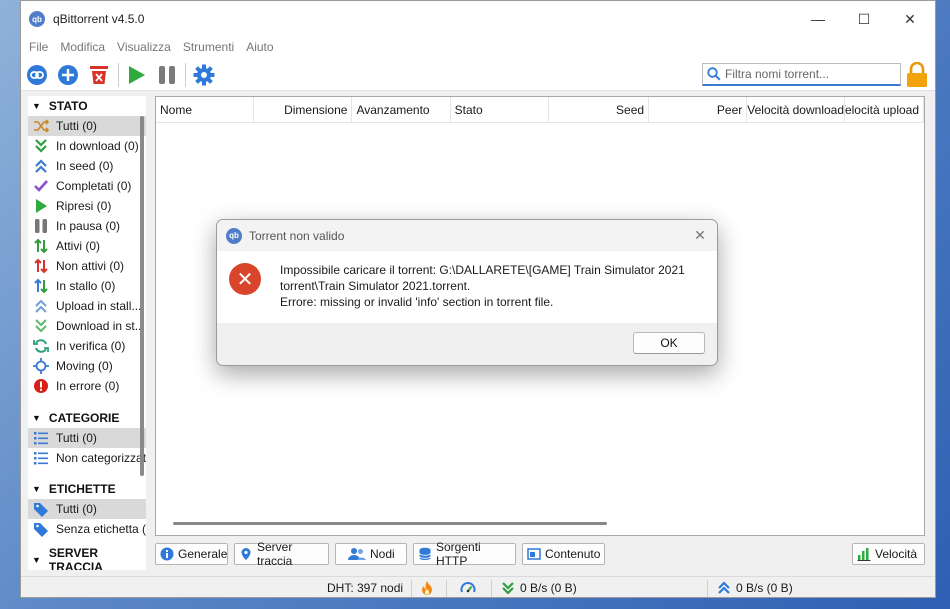 The image size is (950, 609). I want to click on tab-server-traccia: Server traccia, so click(281, 554).